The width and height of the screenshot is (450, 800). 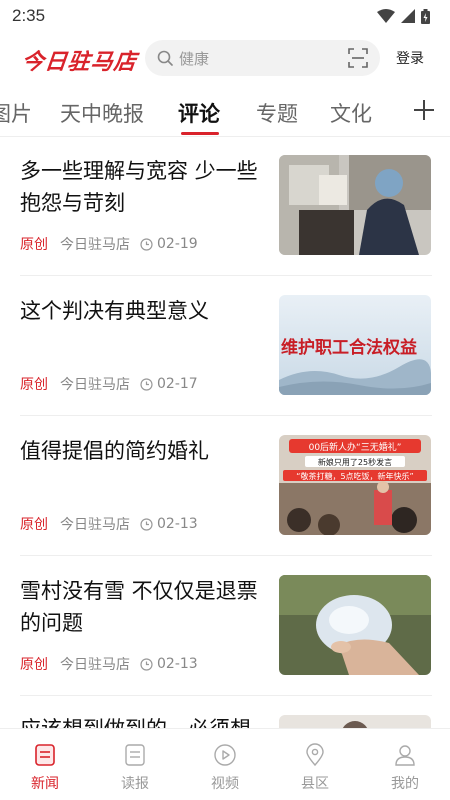 I want to click on thumbnail-caption-2: 新娘只用了25秒发言, so click(x=355, y=462).